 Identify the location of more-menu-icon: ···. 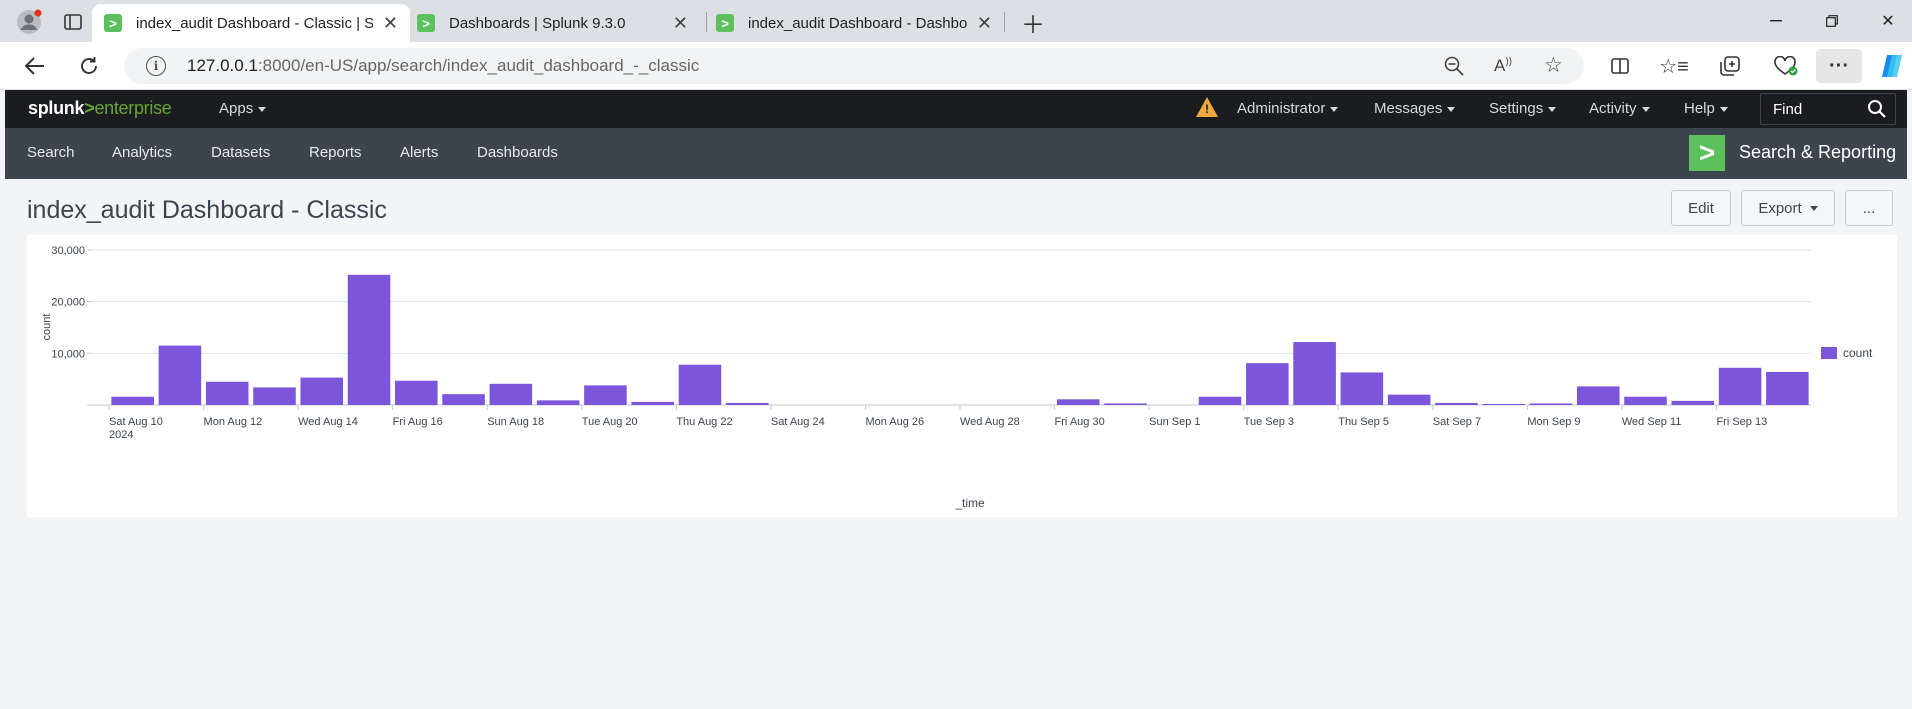
(1839, 66).